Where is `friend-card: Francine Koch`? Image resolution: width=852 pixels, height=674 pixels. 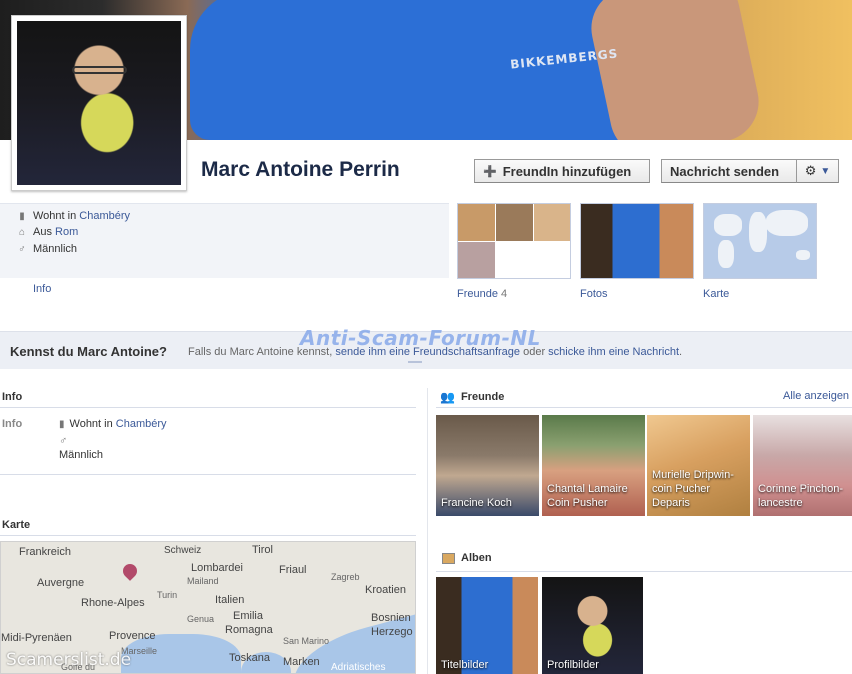
friend-card: Francine Koch is located at coordinates (487, 465).